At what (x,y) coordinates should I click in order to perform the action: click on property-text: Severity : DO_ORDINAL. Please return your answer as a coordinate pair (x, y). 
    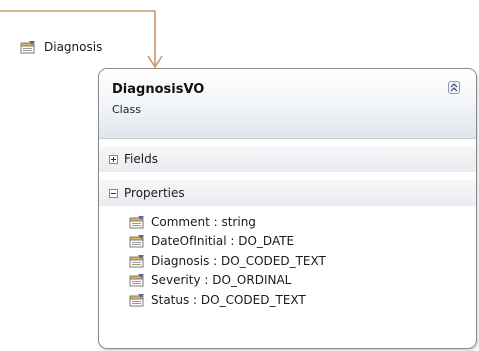
    Looking at the image, I should click on (221, 280).